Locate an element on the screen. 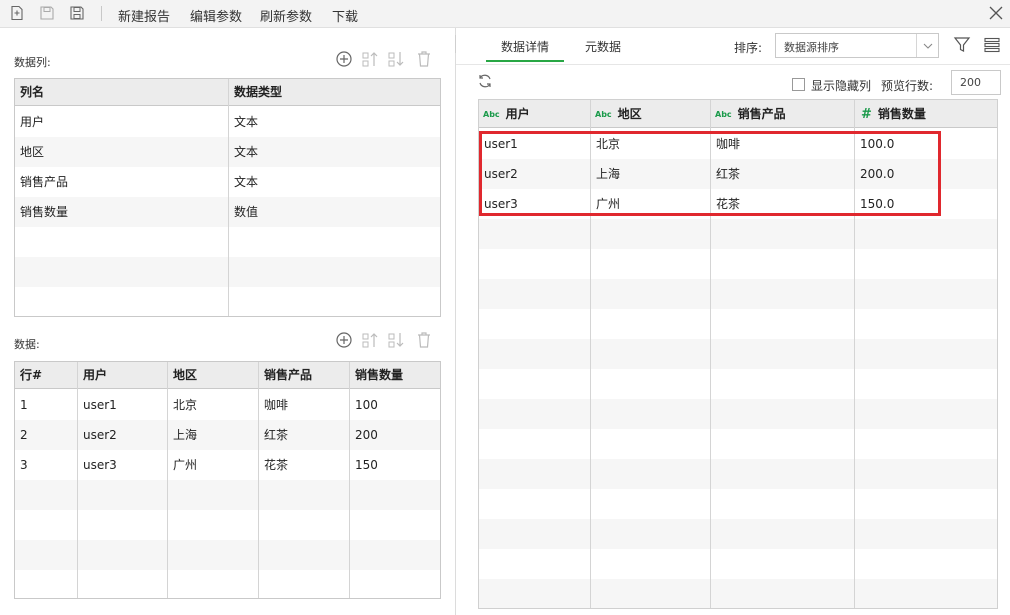 Image resolution: width=1010 pixels, height=615 pixels. sort-select-arrow is located at coordinates (927, 45).